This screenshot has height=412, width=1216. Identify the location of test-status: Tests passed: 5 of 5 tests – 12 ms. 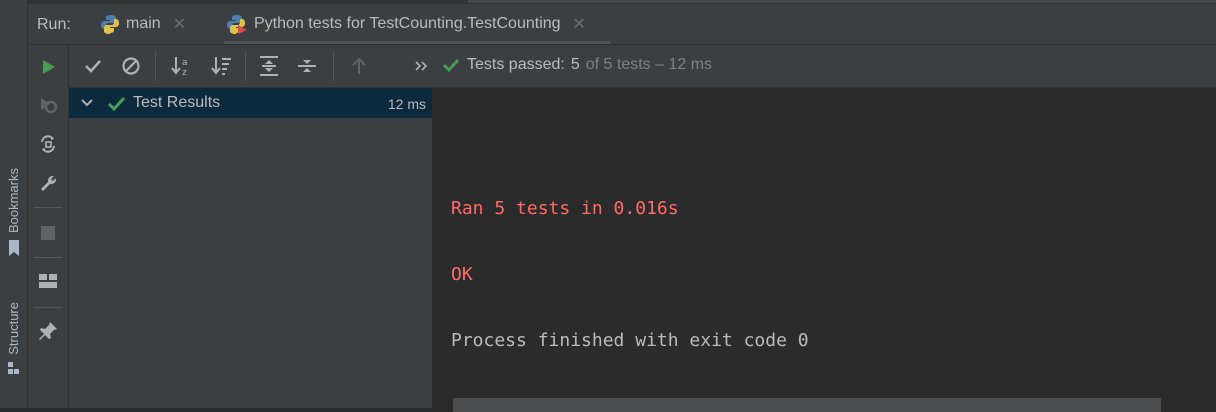
(576, 65).